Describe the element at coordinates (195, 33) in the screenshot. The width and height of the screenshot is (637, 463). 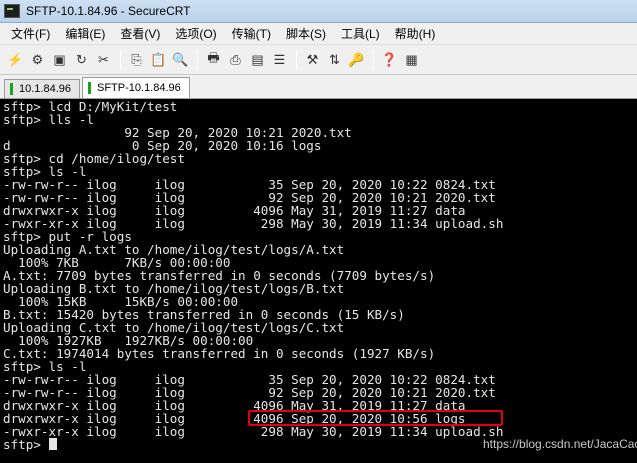
I see `menu-options: 选项(O)` at that location.